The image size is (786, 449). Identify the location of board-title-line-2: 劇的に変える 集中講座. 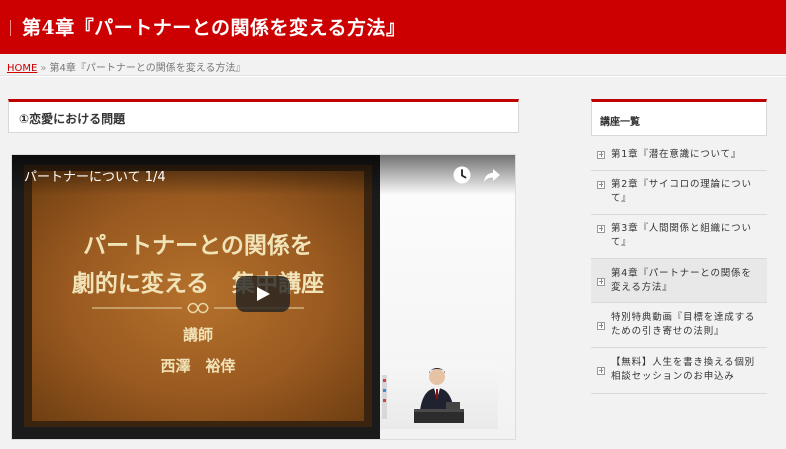
(198, 283).